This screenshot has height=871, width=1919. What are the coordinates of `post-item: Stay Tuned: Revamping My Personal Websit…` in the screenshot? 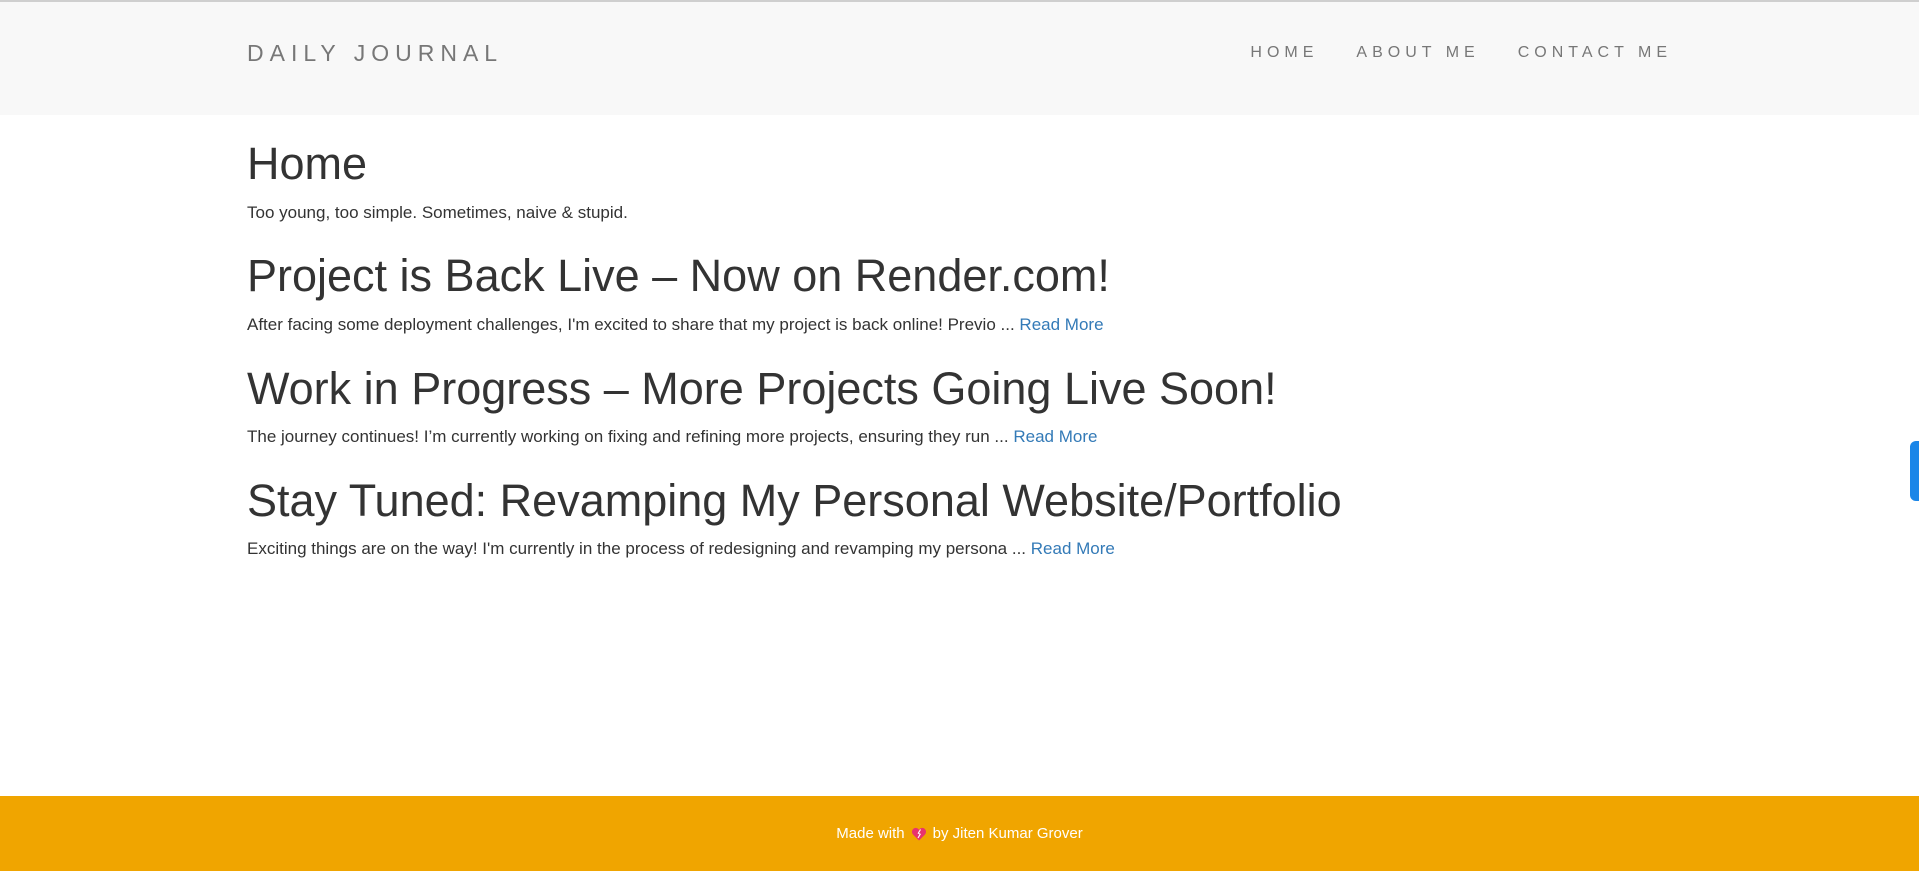 It's located at (959, 518).